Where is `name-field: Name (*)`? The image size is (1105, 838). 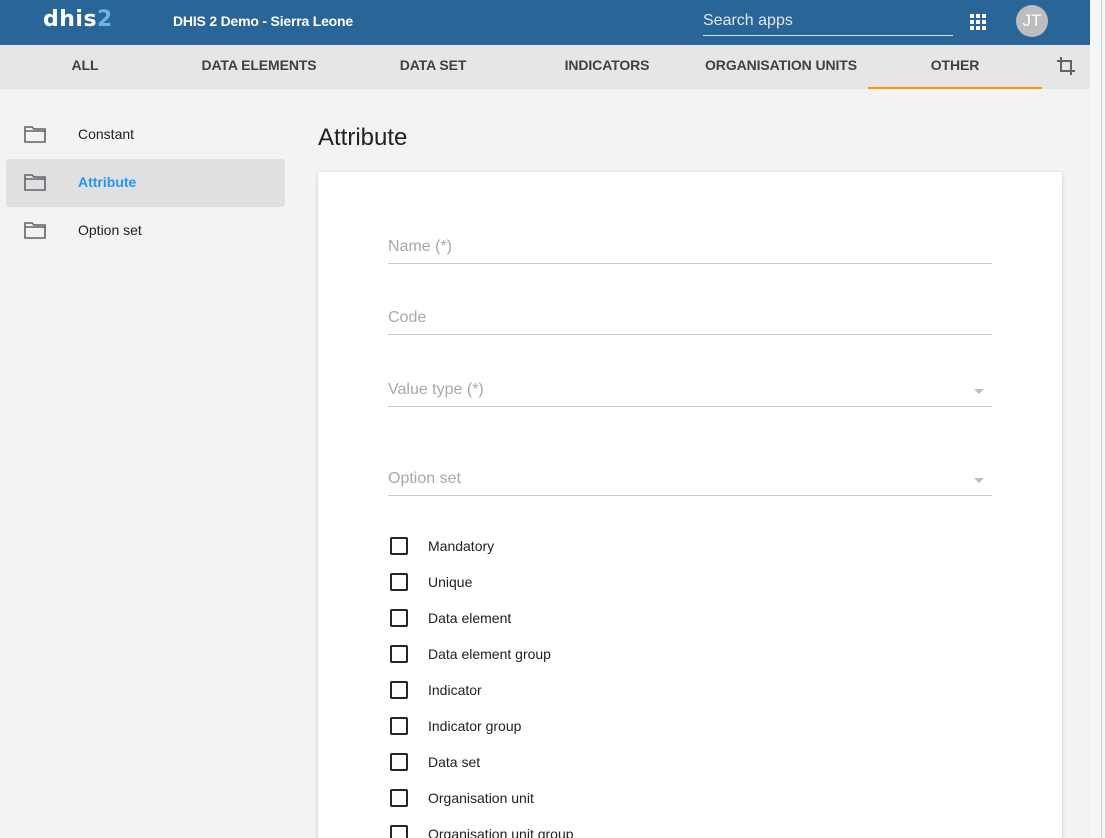 name-field: Name (*) is located at coordinates (690, 247).